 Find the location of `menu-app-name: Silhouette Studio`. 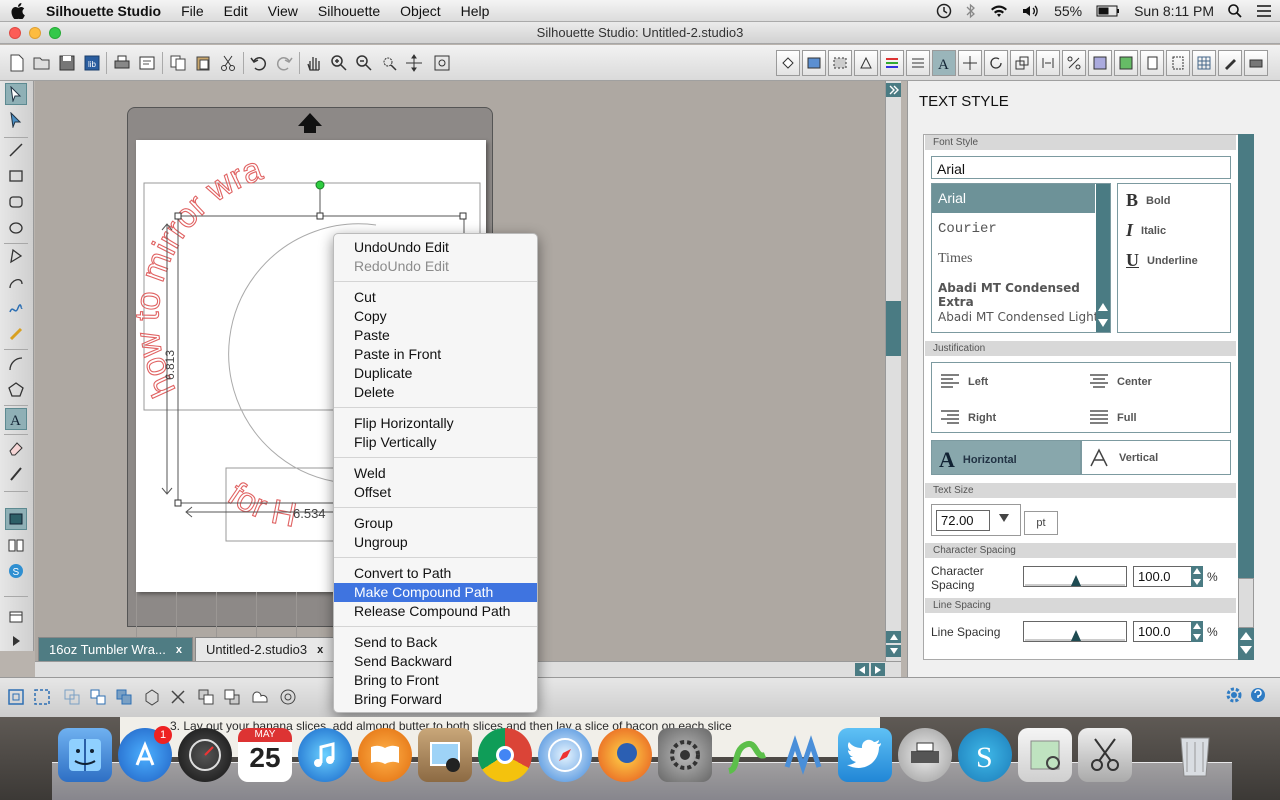

menu-app-name: Silhouette Studio is located at coordinates (103, 11).